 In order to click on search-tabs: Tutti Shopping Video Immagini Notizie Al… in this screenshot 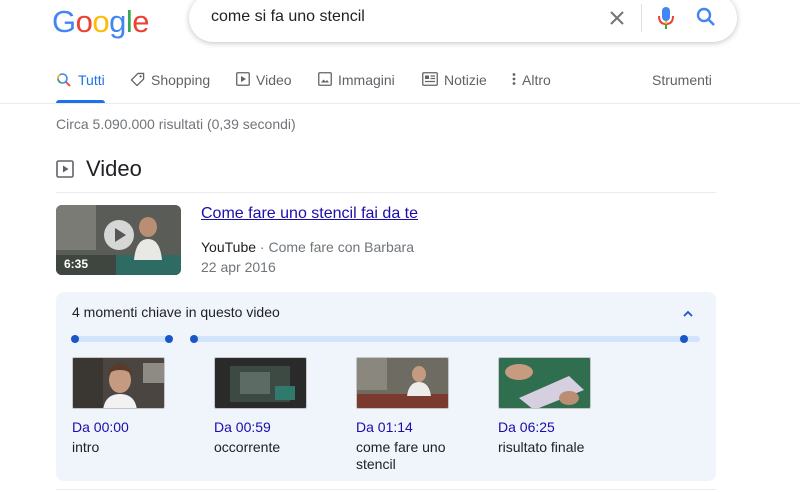, I will do `click(396, 86)`.